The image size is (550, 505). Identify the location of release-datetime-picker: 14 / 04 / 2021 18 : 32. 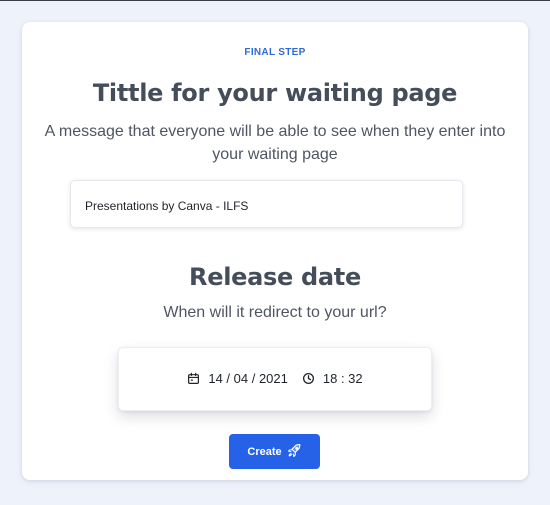
(275, 379).